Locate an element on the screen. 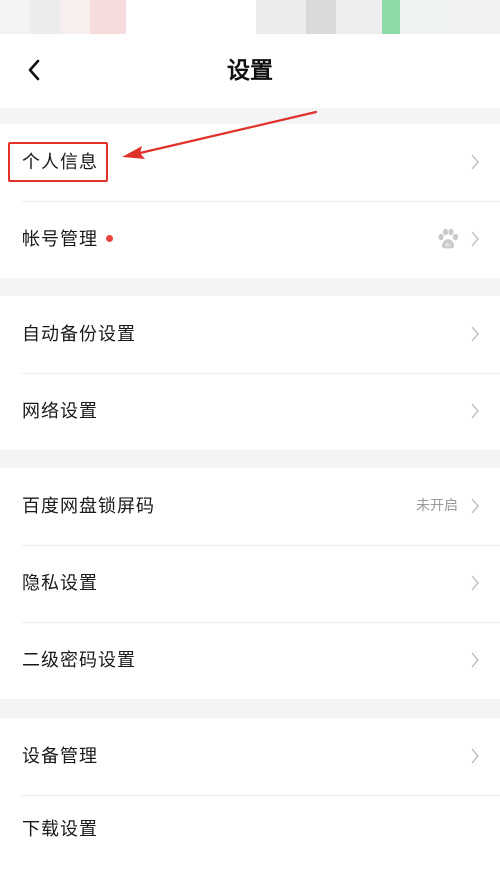  row-label: 下载设置 is located at coordinates (60, 829).